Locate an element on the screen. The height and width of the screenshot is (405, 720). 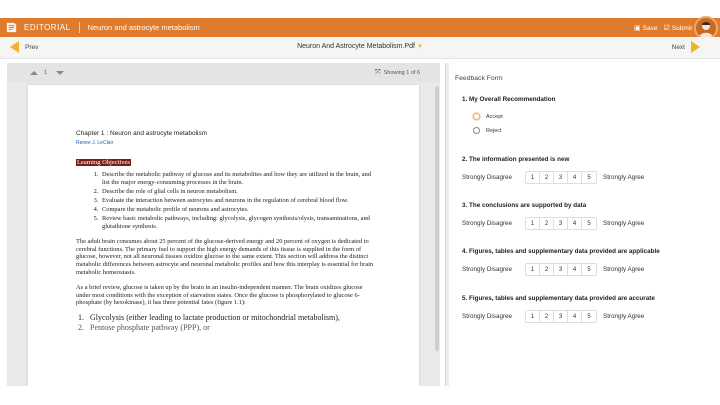
next-arrow-icon is located at coordinates (695, 47).